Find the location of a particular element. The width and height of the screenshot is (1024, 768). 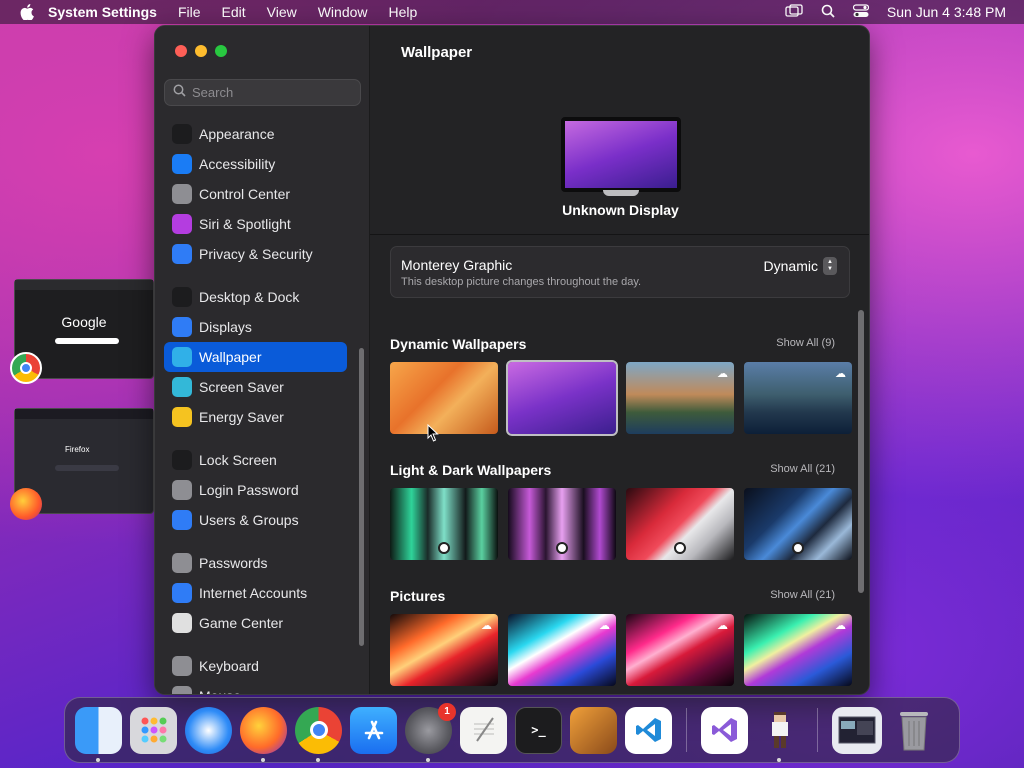

firefox-dock-icon is located at coordinates (263, 734).